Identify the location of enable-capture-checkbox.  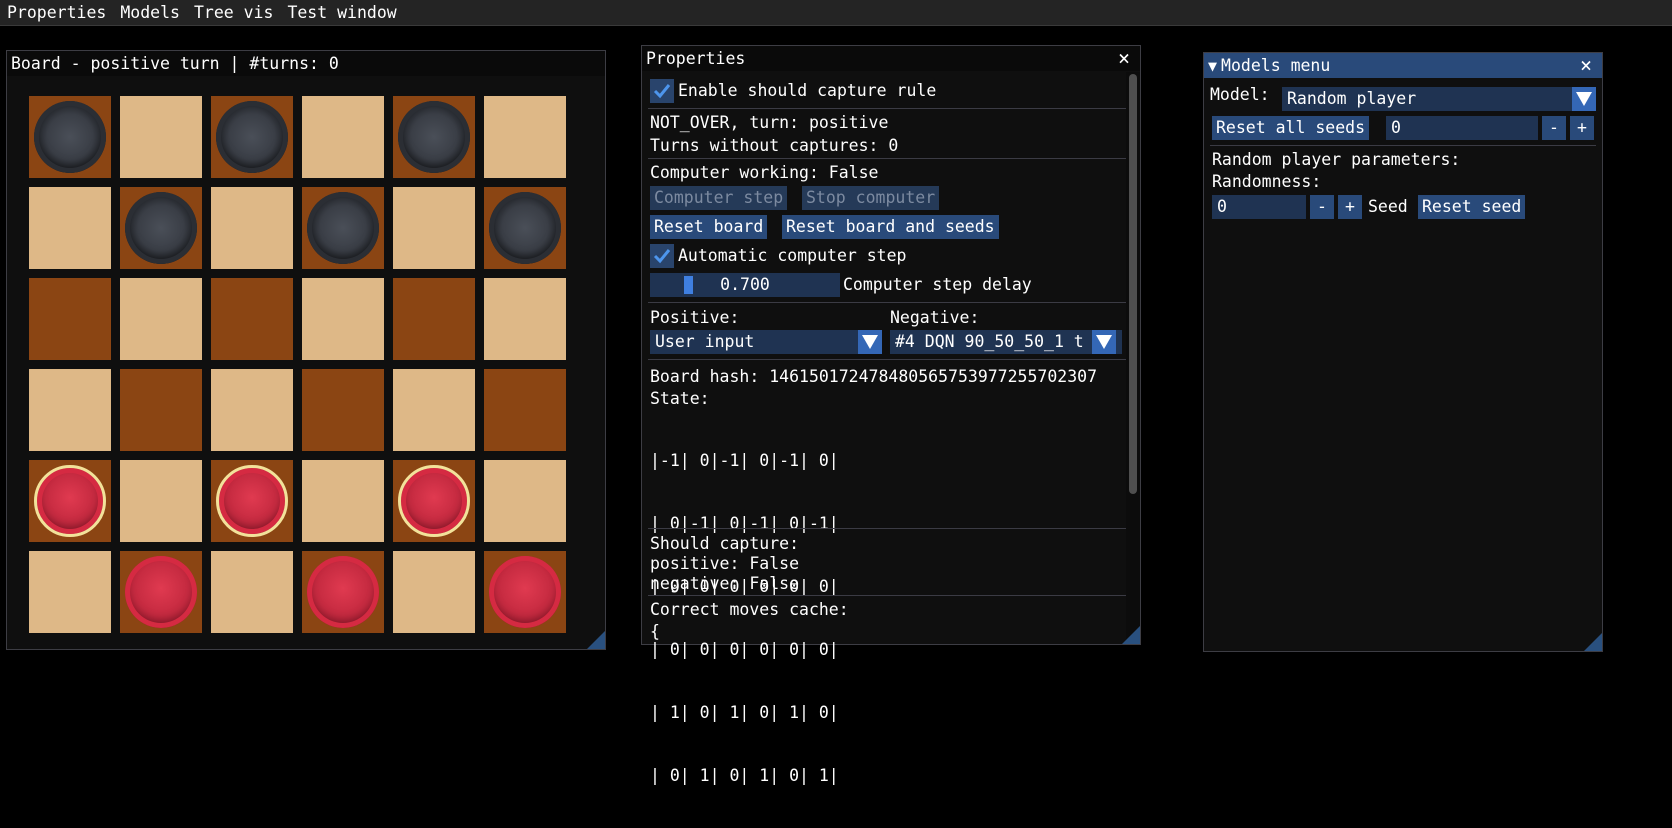
(662, 91).